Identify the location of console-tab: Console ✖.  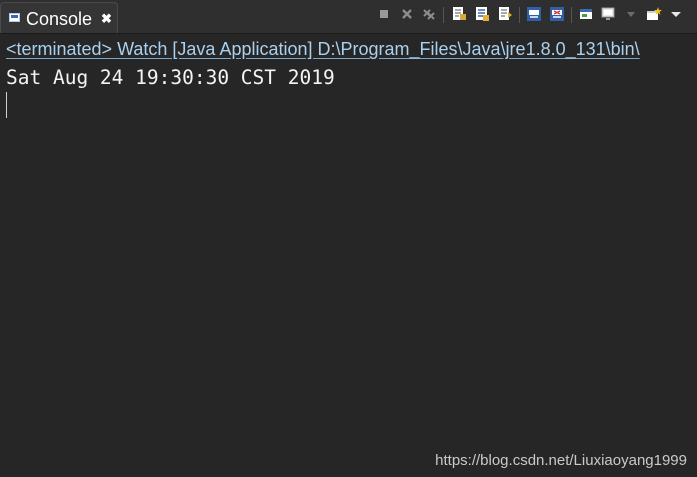
(59, 17).